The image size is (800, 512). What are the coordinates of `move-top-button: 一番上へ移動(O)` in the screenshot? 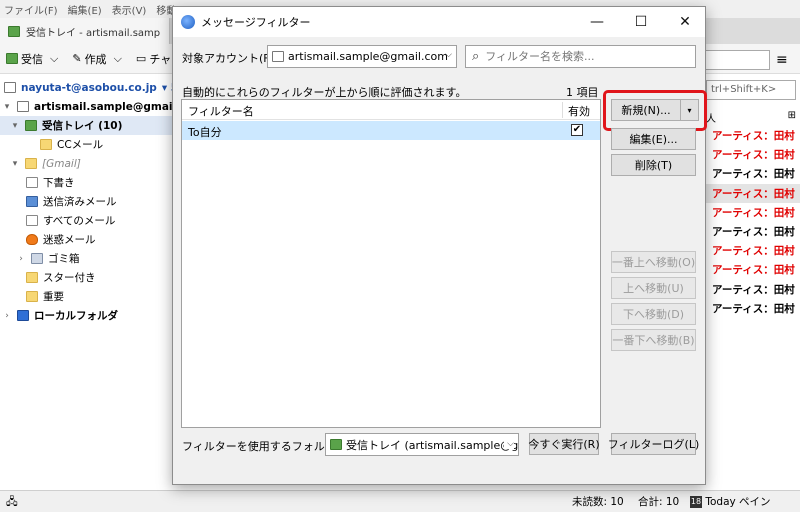 It's located at (653, 262).